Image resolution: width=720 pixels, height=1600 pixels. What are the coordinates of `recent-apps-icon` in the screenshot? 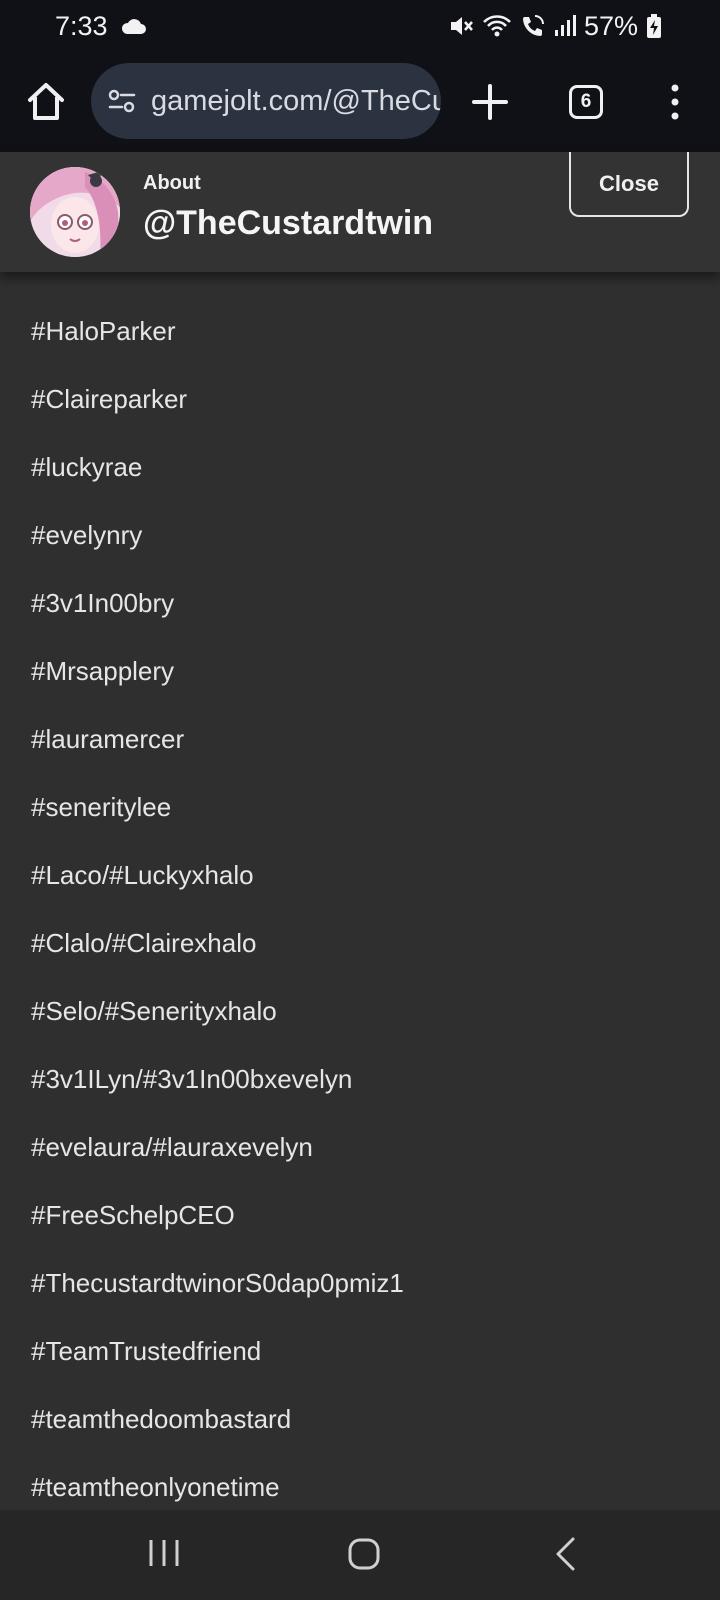 It's located at (164, 1553).